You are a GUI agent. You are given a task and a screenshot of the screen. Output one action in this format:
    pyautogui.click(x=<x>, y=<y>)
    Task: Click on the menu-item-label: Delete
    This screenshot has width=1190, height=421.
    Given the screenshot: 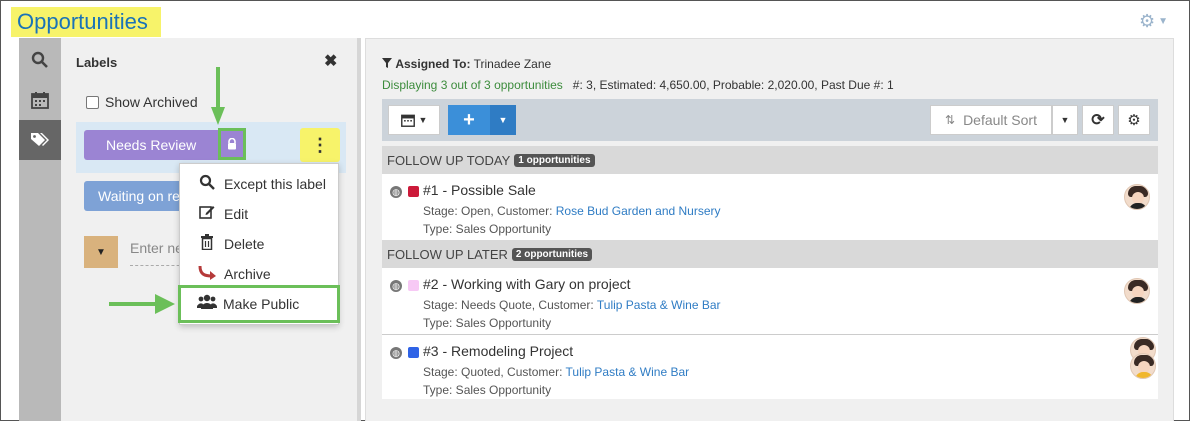 What is the action you would take?
    pyautogui.click(x=244, y=244)
    